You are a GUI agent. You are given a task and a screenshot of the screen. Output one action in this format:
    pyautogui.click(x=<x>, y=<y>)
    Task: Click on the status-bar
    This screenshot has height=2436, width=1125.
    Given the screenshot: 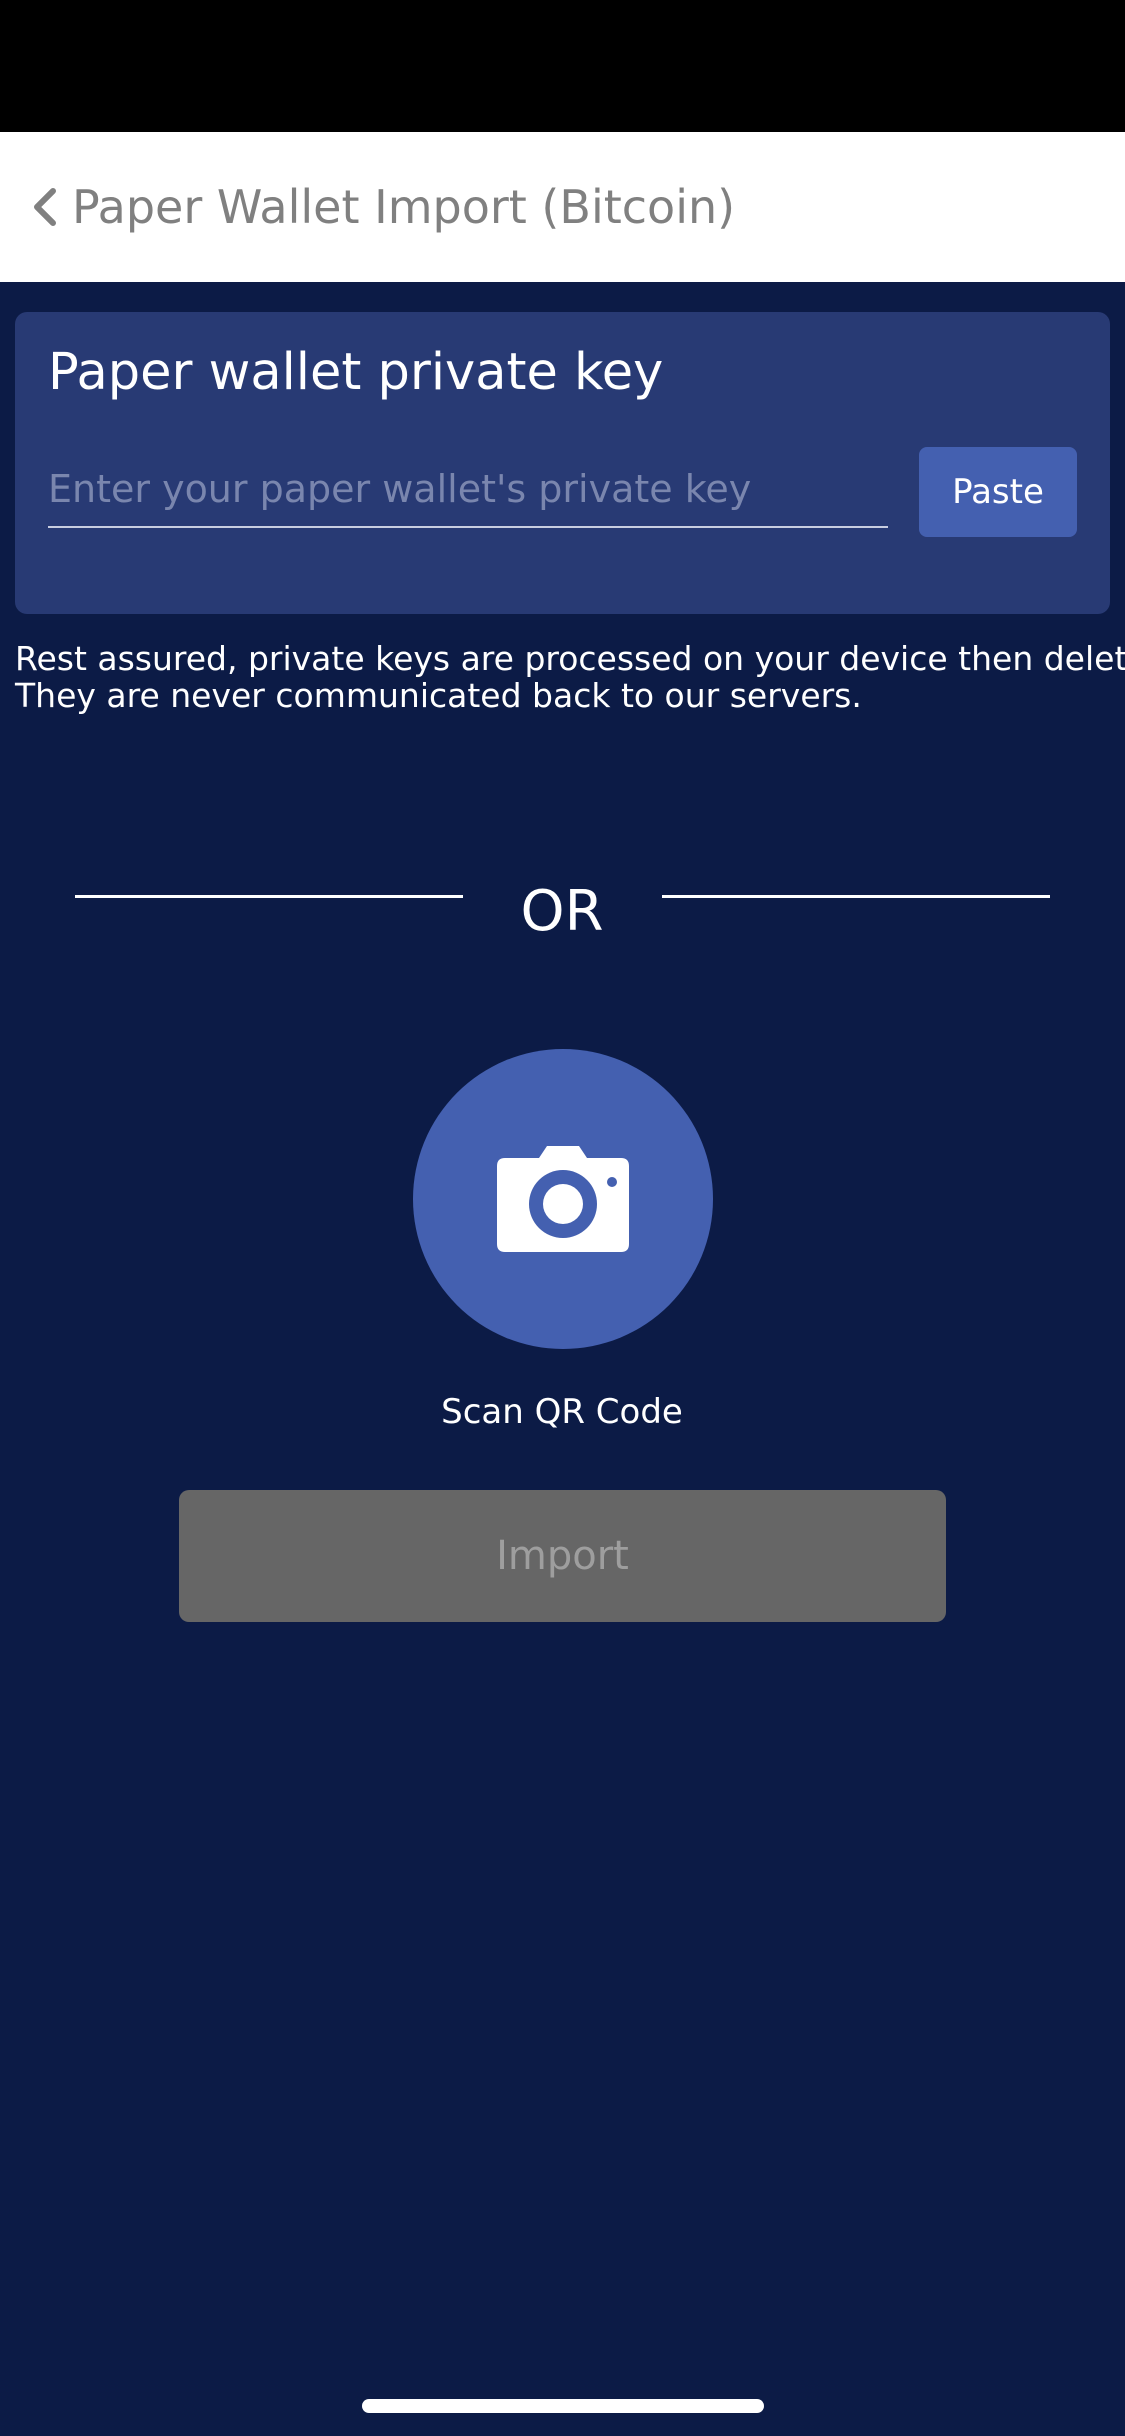 What is the action you would take?
    pyautogui.click(x=562, y=66)
    